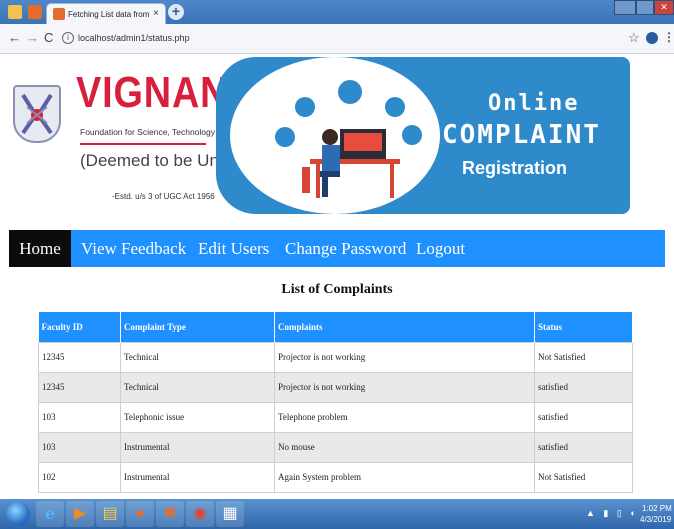  What do you see at coordinates (412, 135) in the screenshot?
I see `warning-icon` at bounding box center [412, 135].